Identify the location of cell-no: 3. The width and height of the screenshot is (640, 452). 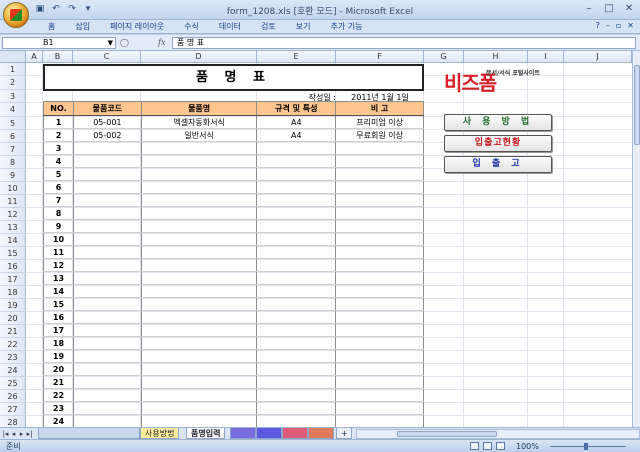
(58, 148).